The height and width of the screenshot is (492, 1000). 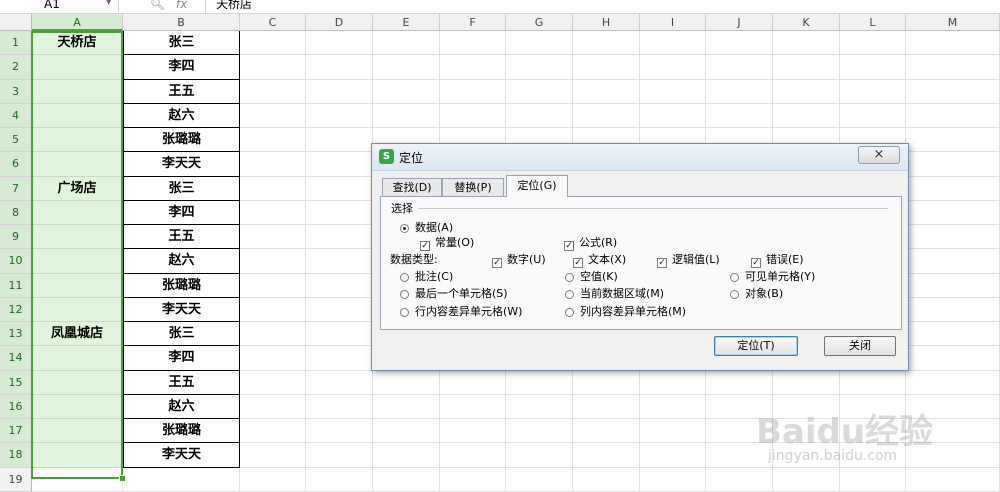 I want to click on radio-column-differences: 列内容差异单元格(M), so click(x=625, y=311).